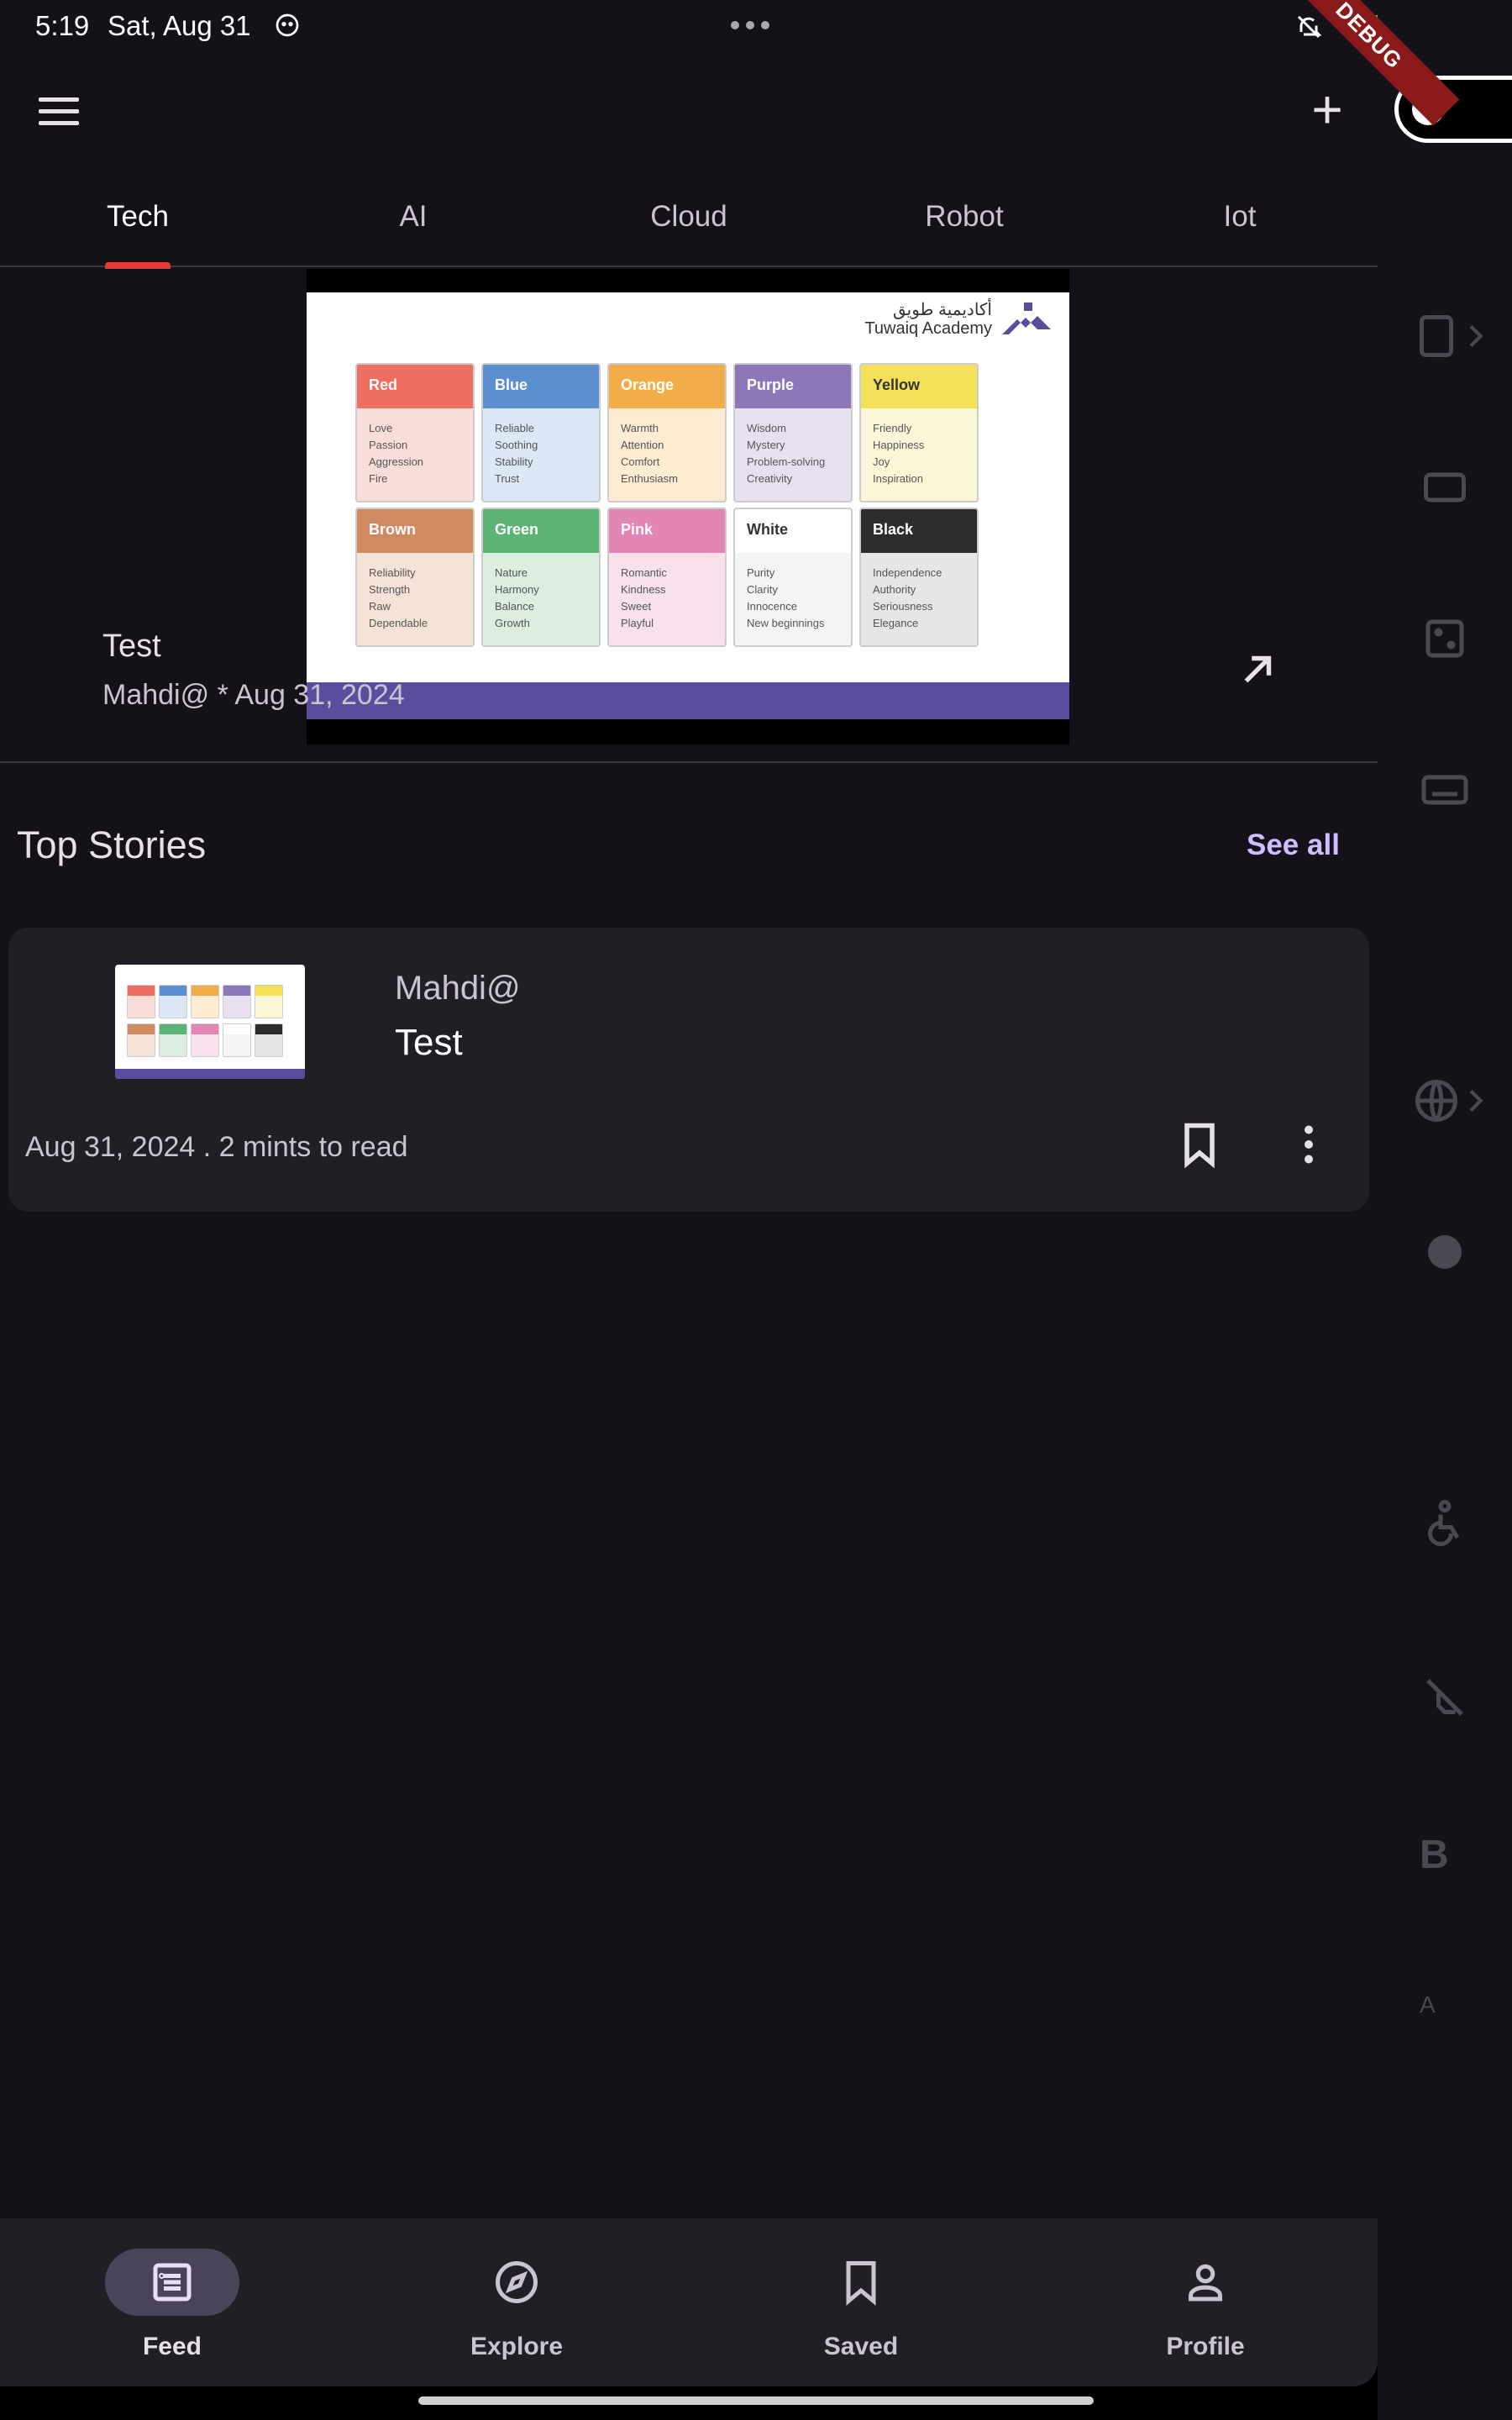  Describe the element at coordinates (1205, 2283) in the screenshot. I see `person-icon` at that location.